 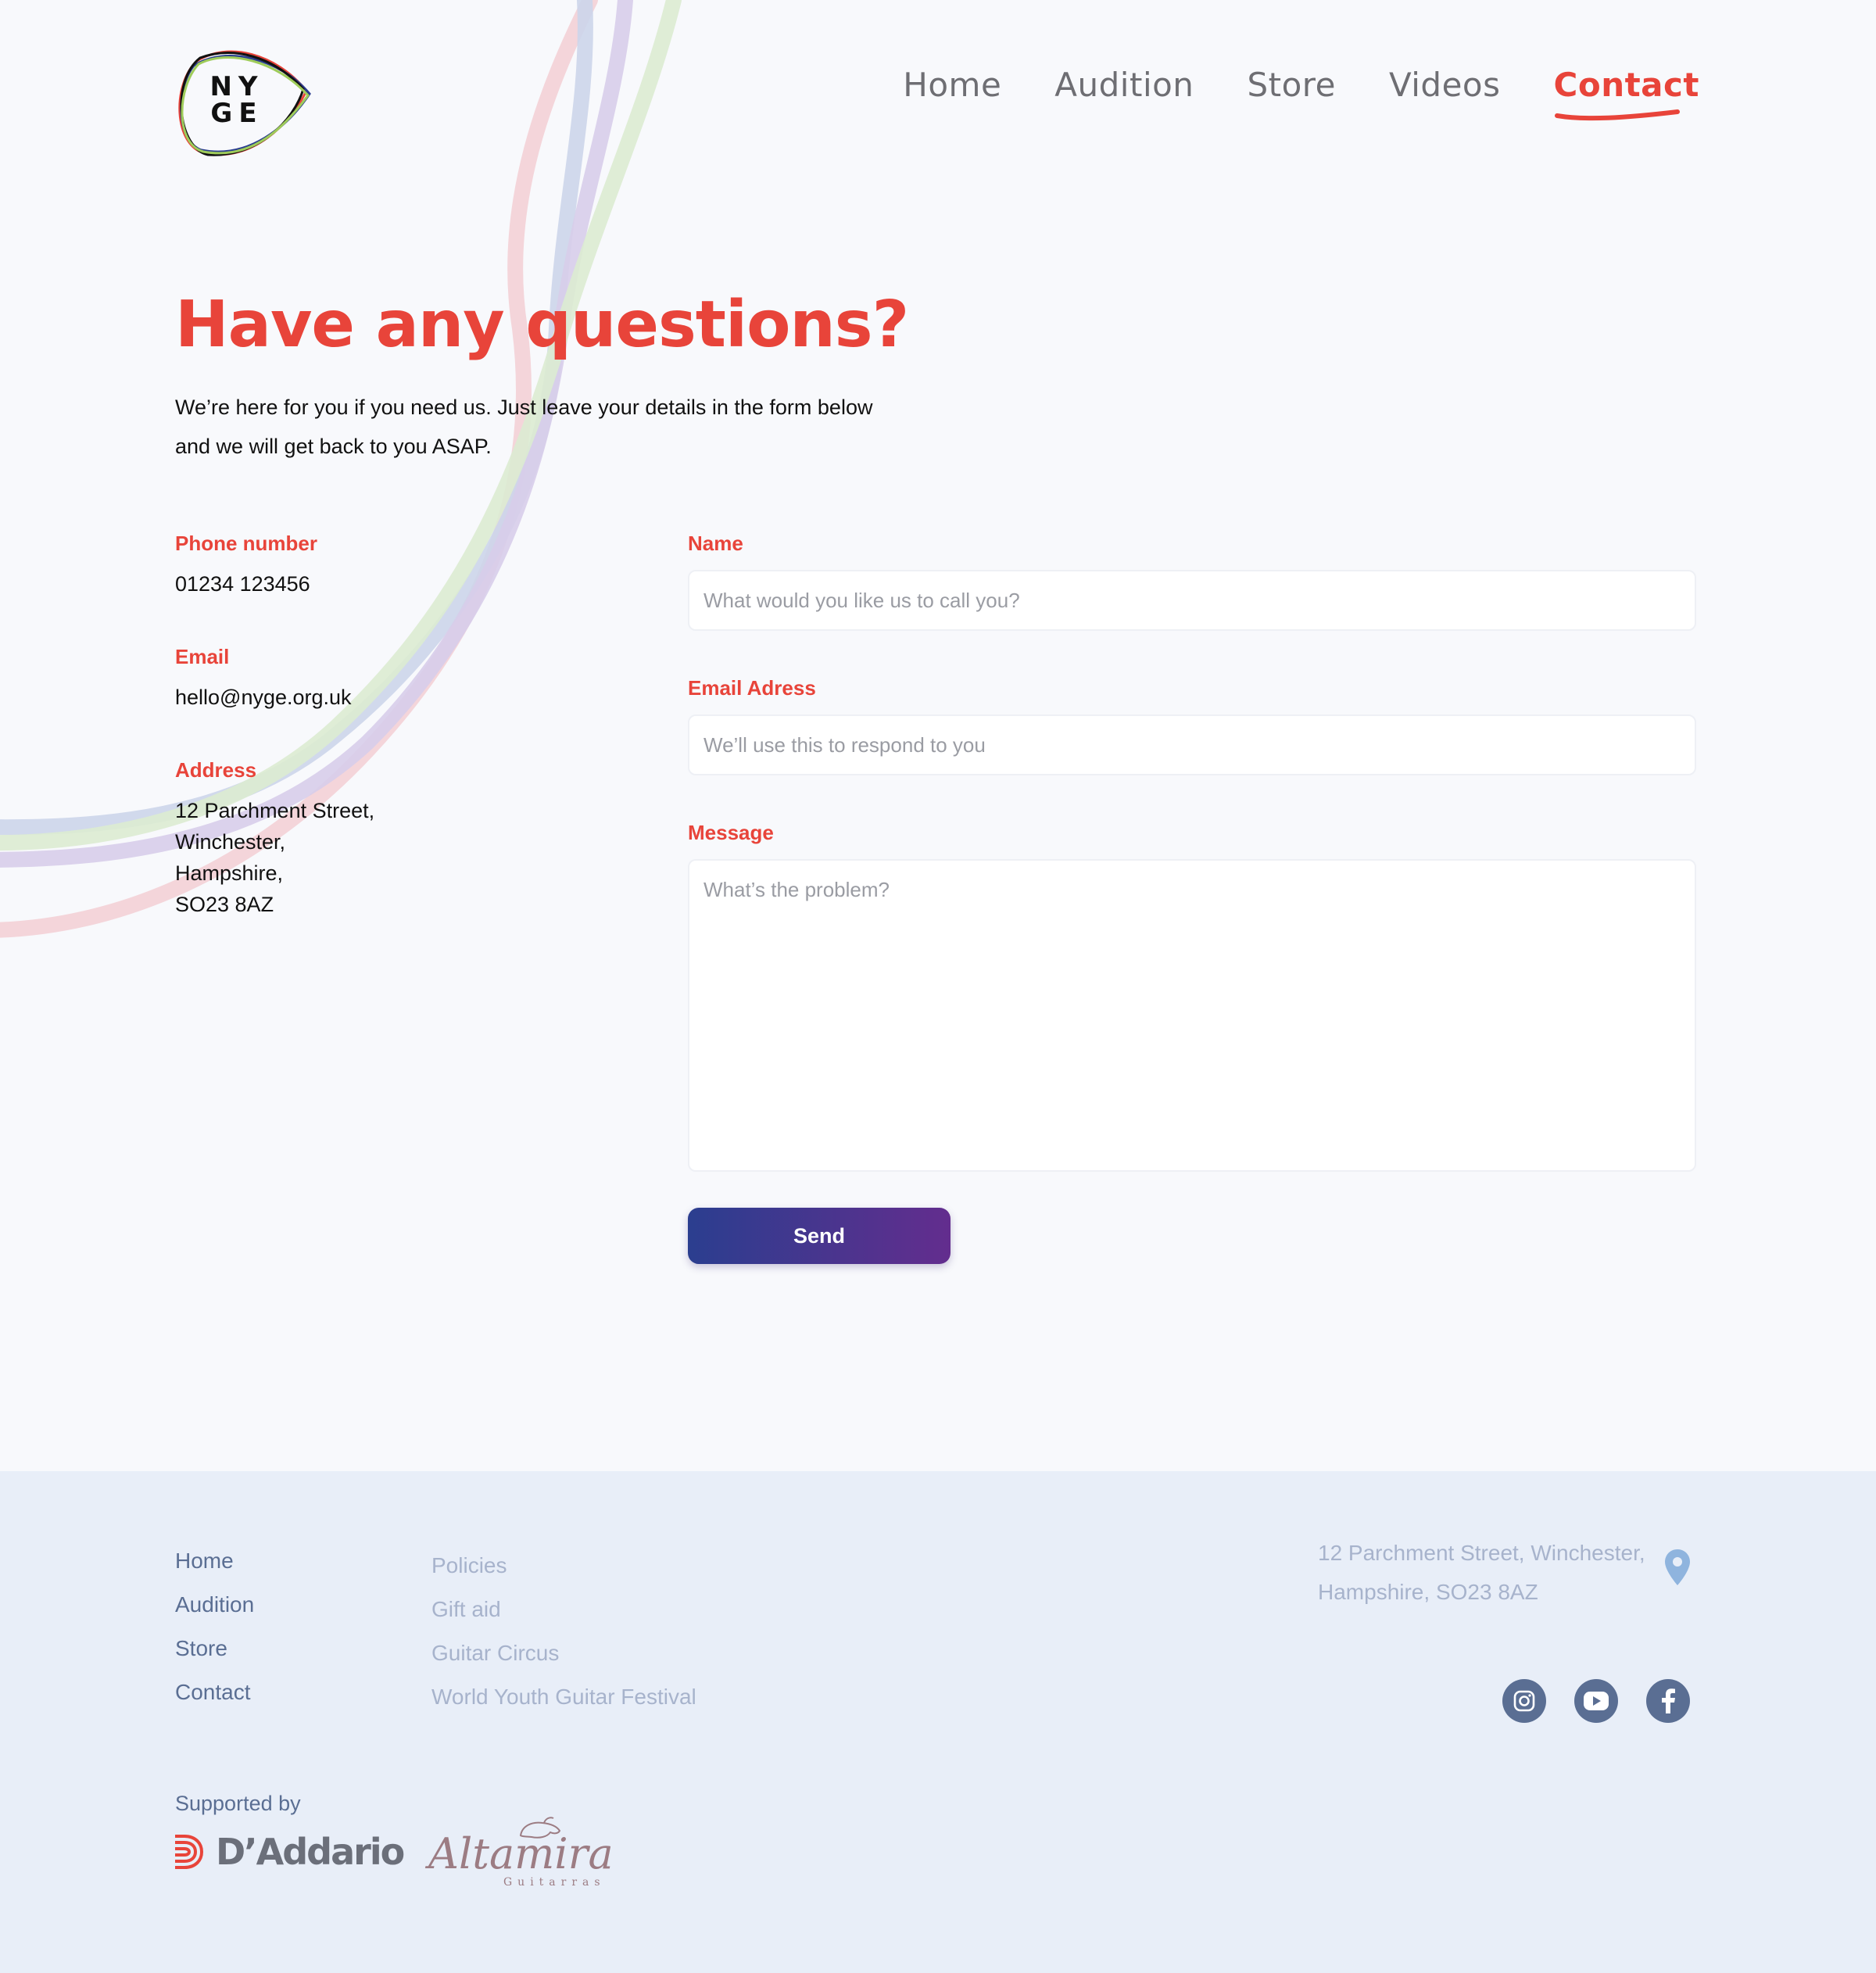 What do you see at coordinates (216, 770) in the screenshot?
I see `address-label: Address` at bounding box center [216, 770].